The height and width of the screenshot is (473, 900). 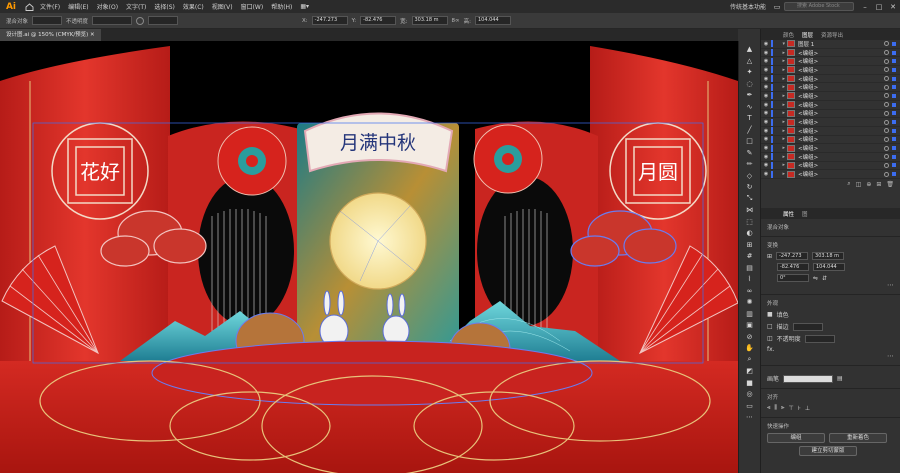 I want to click on workspace-switcher: 传统基本功能, so click(x=748, y=6).